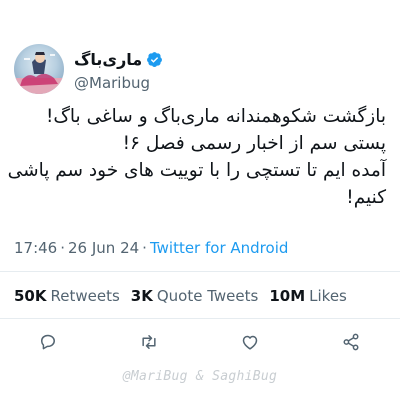 This screenshot has height=400, width=400. What do you see at coordinates (287, 296) in the screenshot?
I see `likes-count: 10M` at bounding box center [287, 296].